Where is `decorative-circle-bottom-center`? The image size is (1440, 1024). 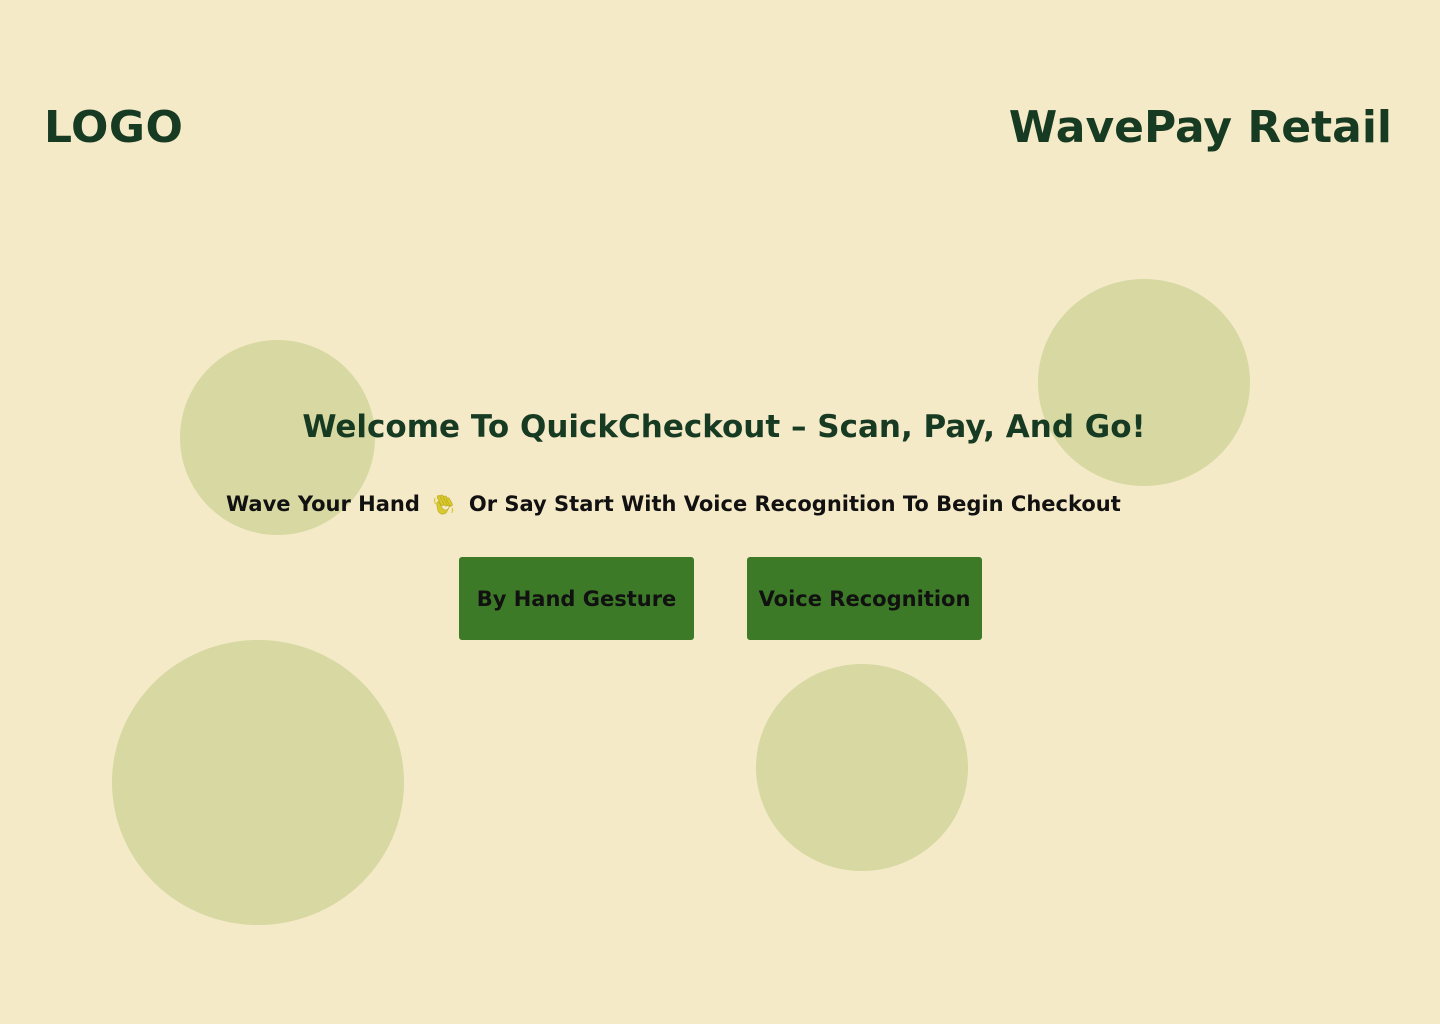
decorative-circle-bottom-center is located at coordinates (862, 767).